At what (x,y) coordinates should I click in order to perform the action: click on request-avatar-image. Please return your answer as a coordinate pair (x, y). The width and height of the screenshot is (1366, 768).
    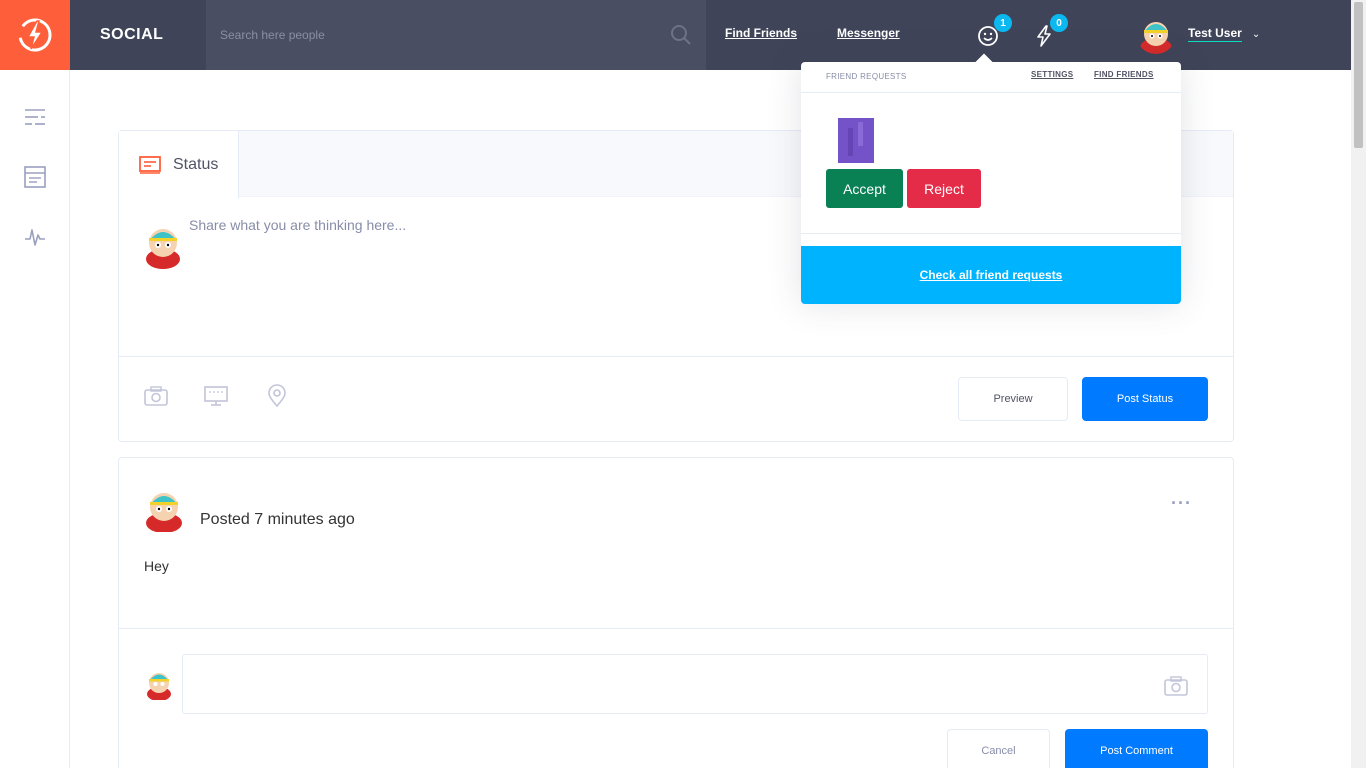
    Looking at the image, I should click on (856, 140).